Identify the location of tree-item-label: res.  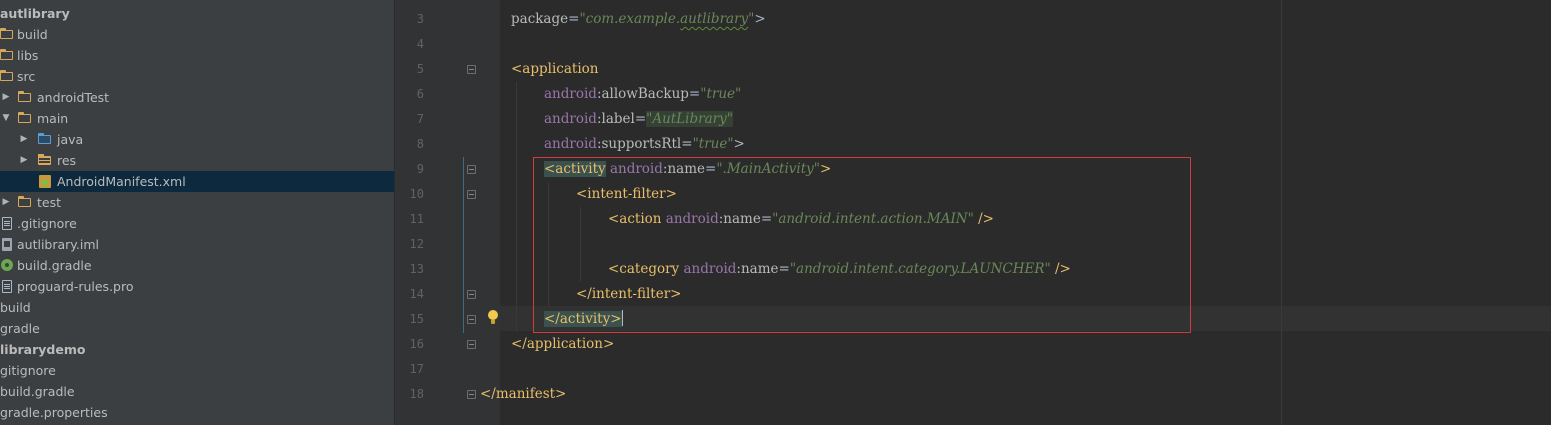
(67, 160).